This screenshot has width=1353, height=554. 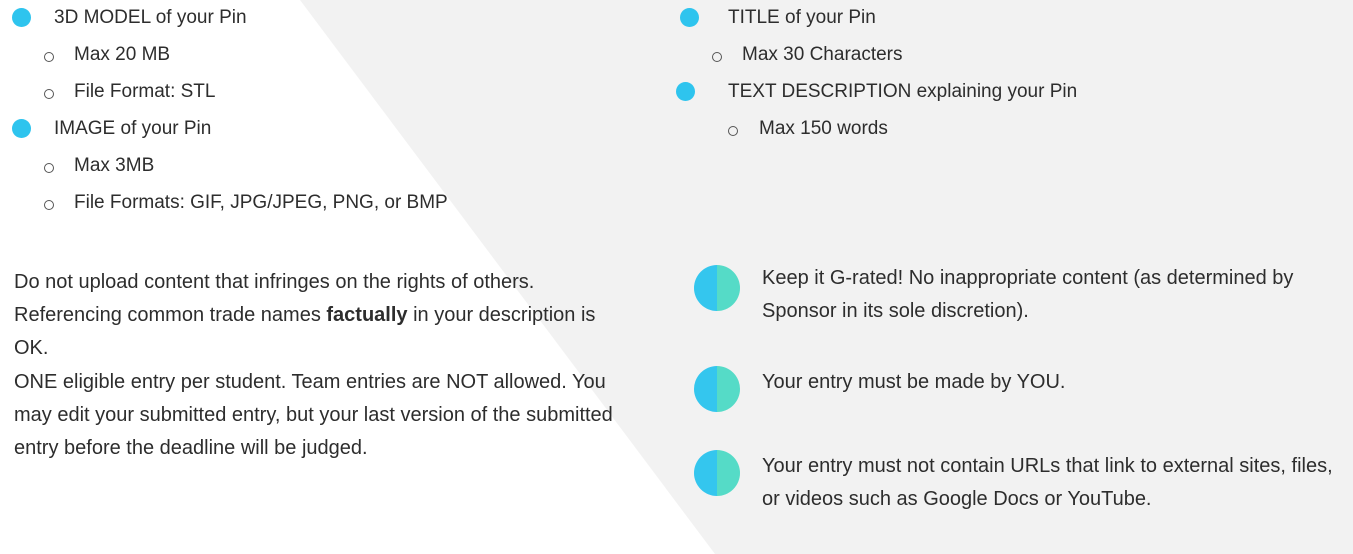 What do you see at coordinates (367, 315) in the screenshot?
I see `rights-emphasis: factually` at bounding box center [367, 315].